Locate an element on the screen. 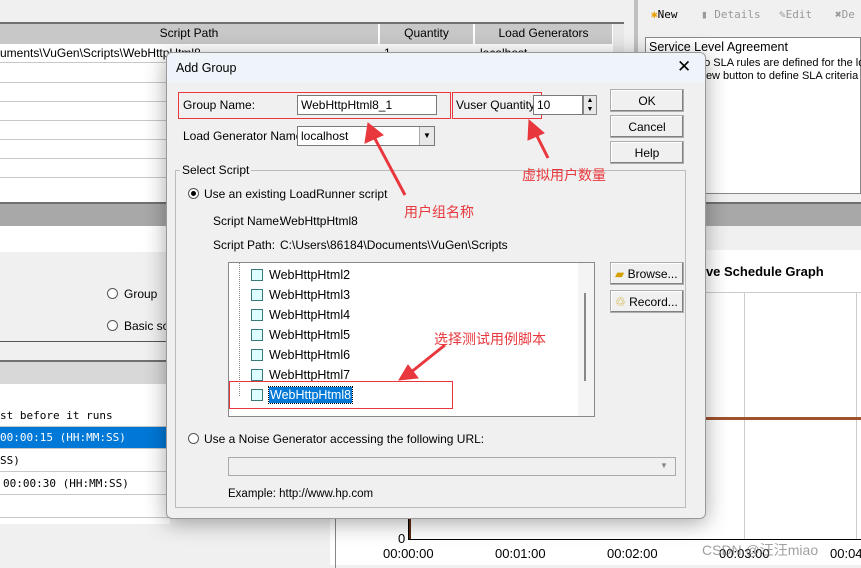 The image size is (861, 568). arrow-group-name is located at coordinates (389, 165).